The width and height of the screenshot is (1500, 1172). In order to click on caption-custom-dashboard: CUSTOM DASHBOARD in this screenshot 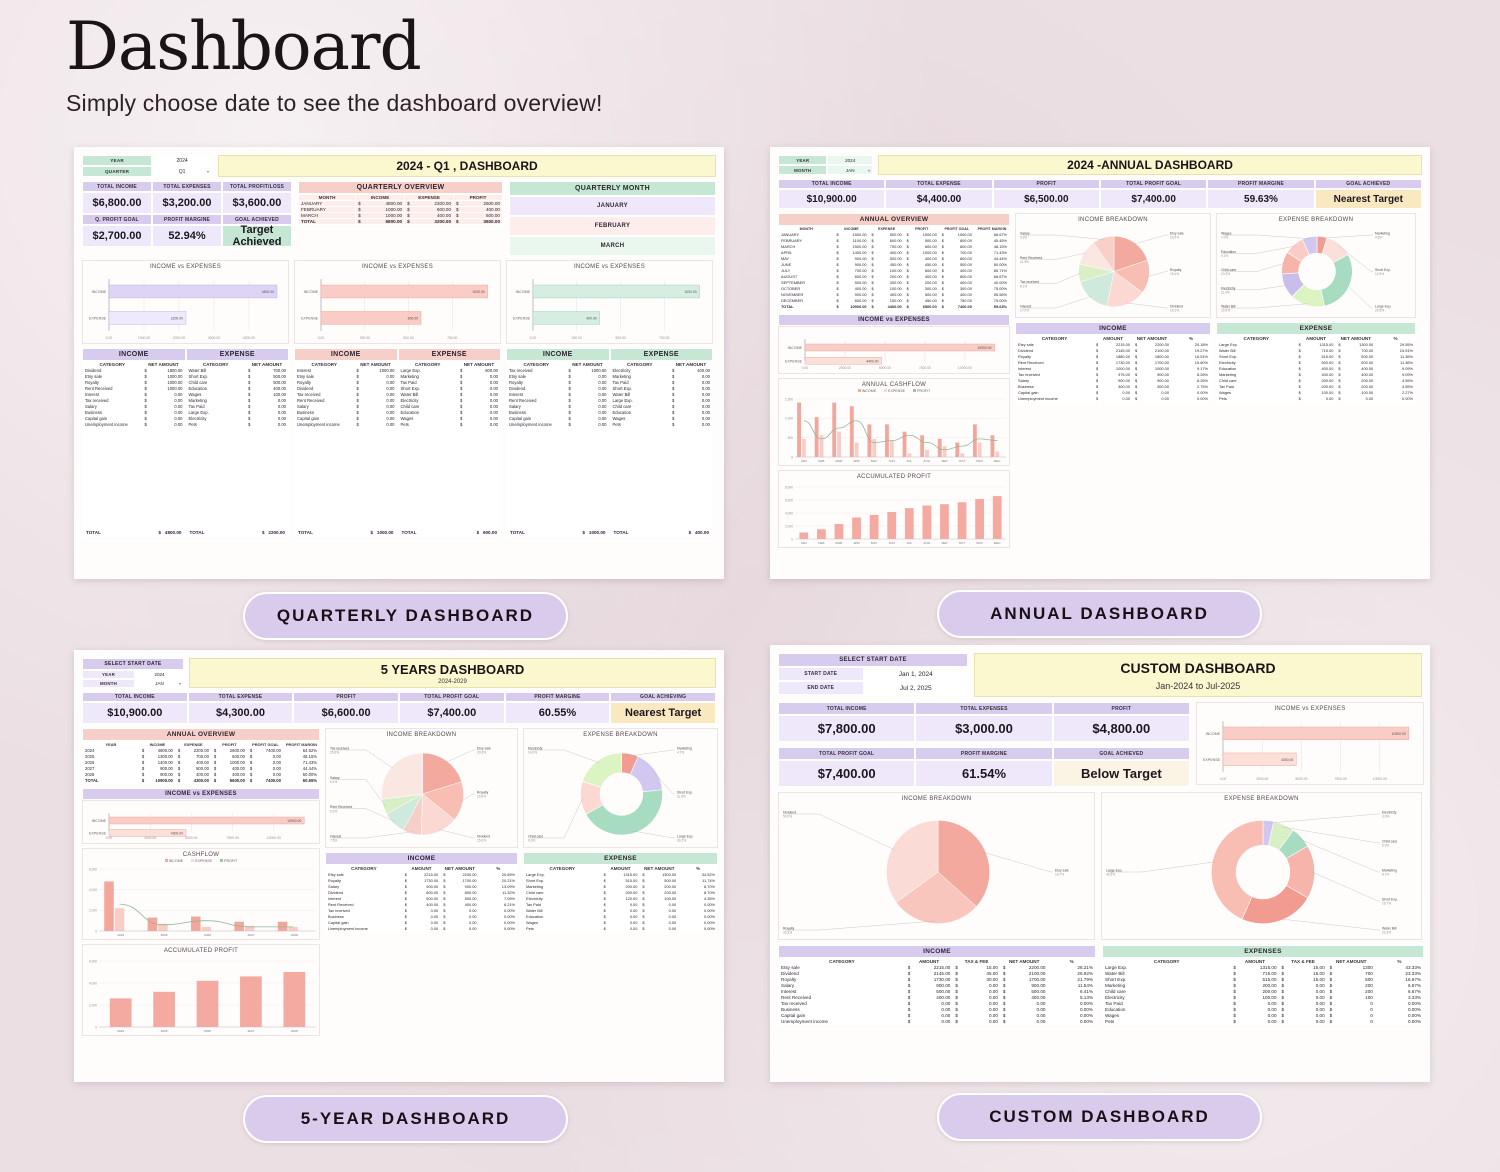, I will do `click(1099, 1117)`.